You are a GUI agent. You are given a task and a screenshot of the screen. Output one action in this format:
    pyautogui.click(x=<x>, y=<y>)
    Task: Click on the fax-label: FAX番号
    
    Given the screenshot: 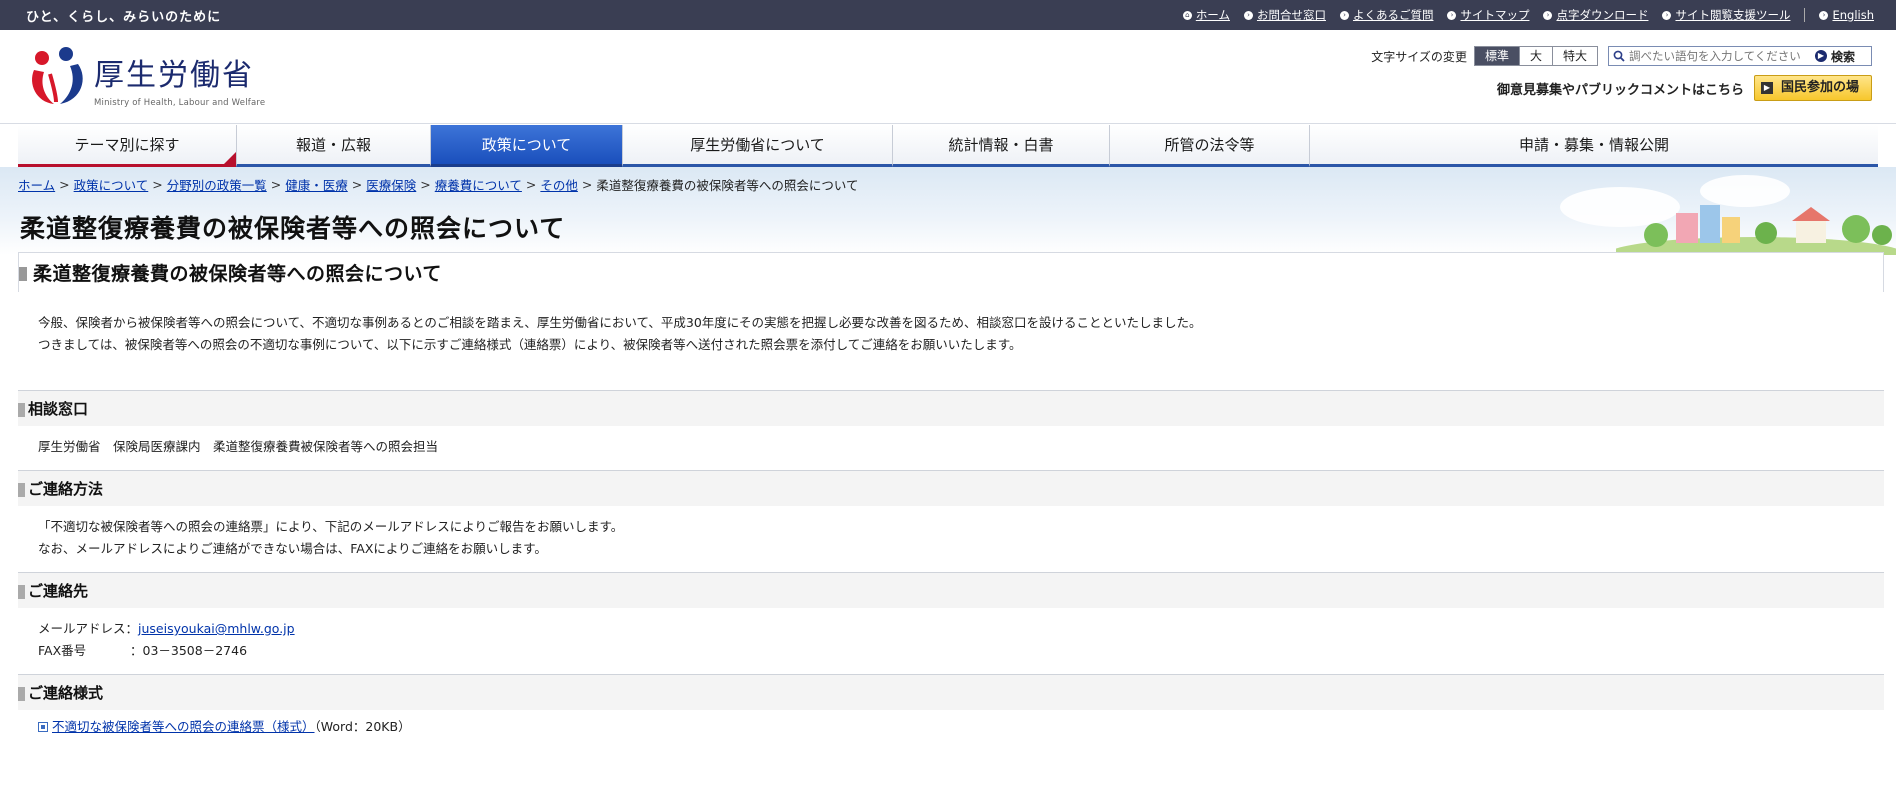 What is the action you would take?
    pyautogui.click(x=62, y=650)
    